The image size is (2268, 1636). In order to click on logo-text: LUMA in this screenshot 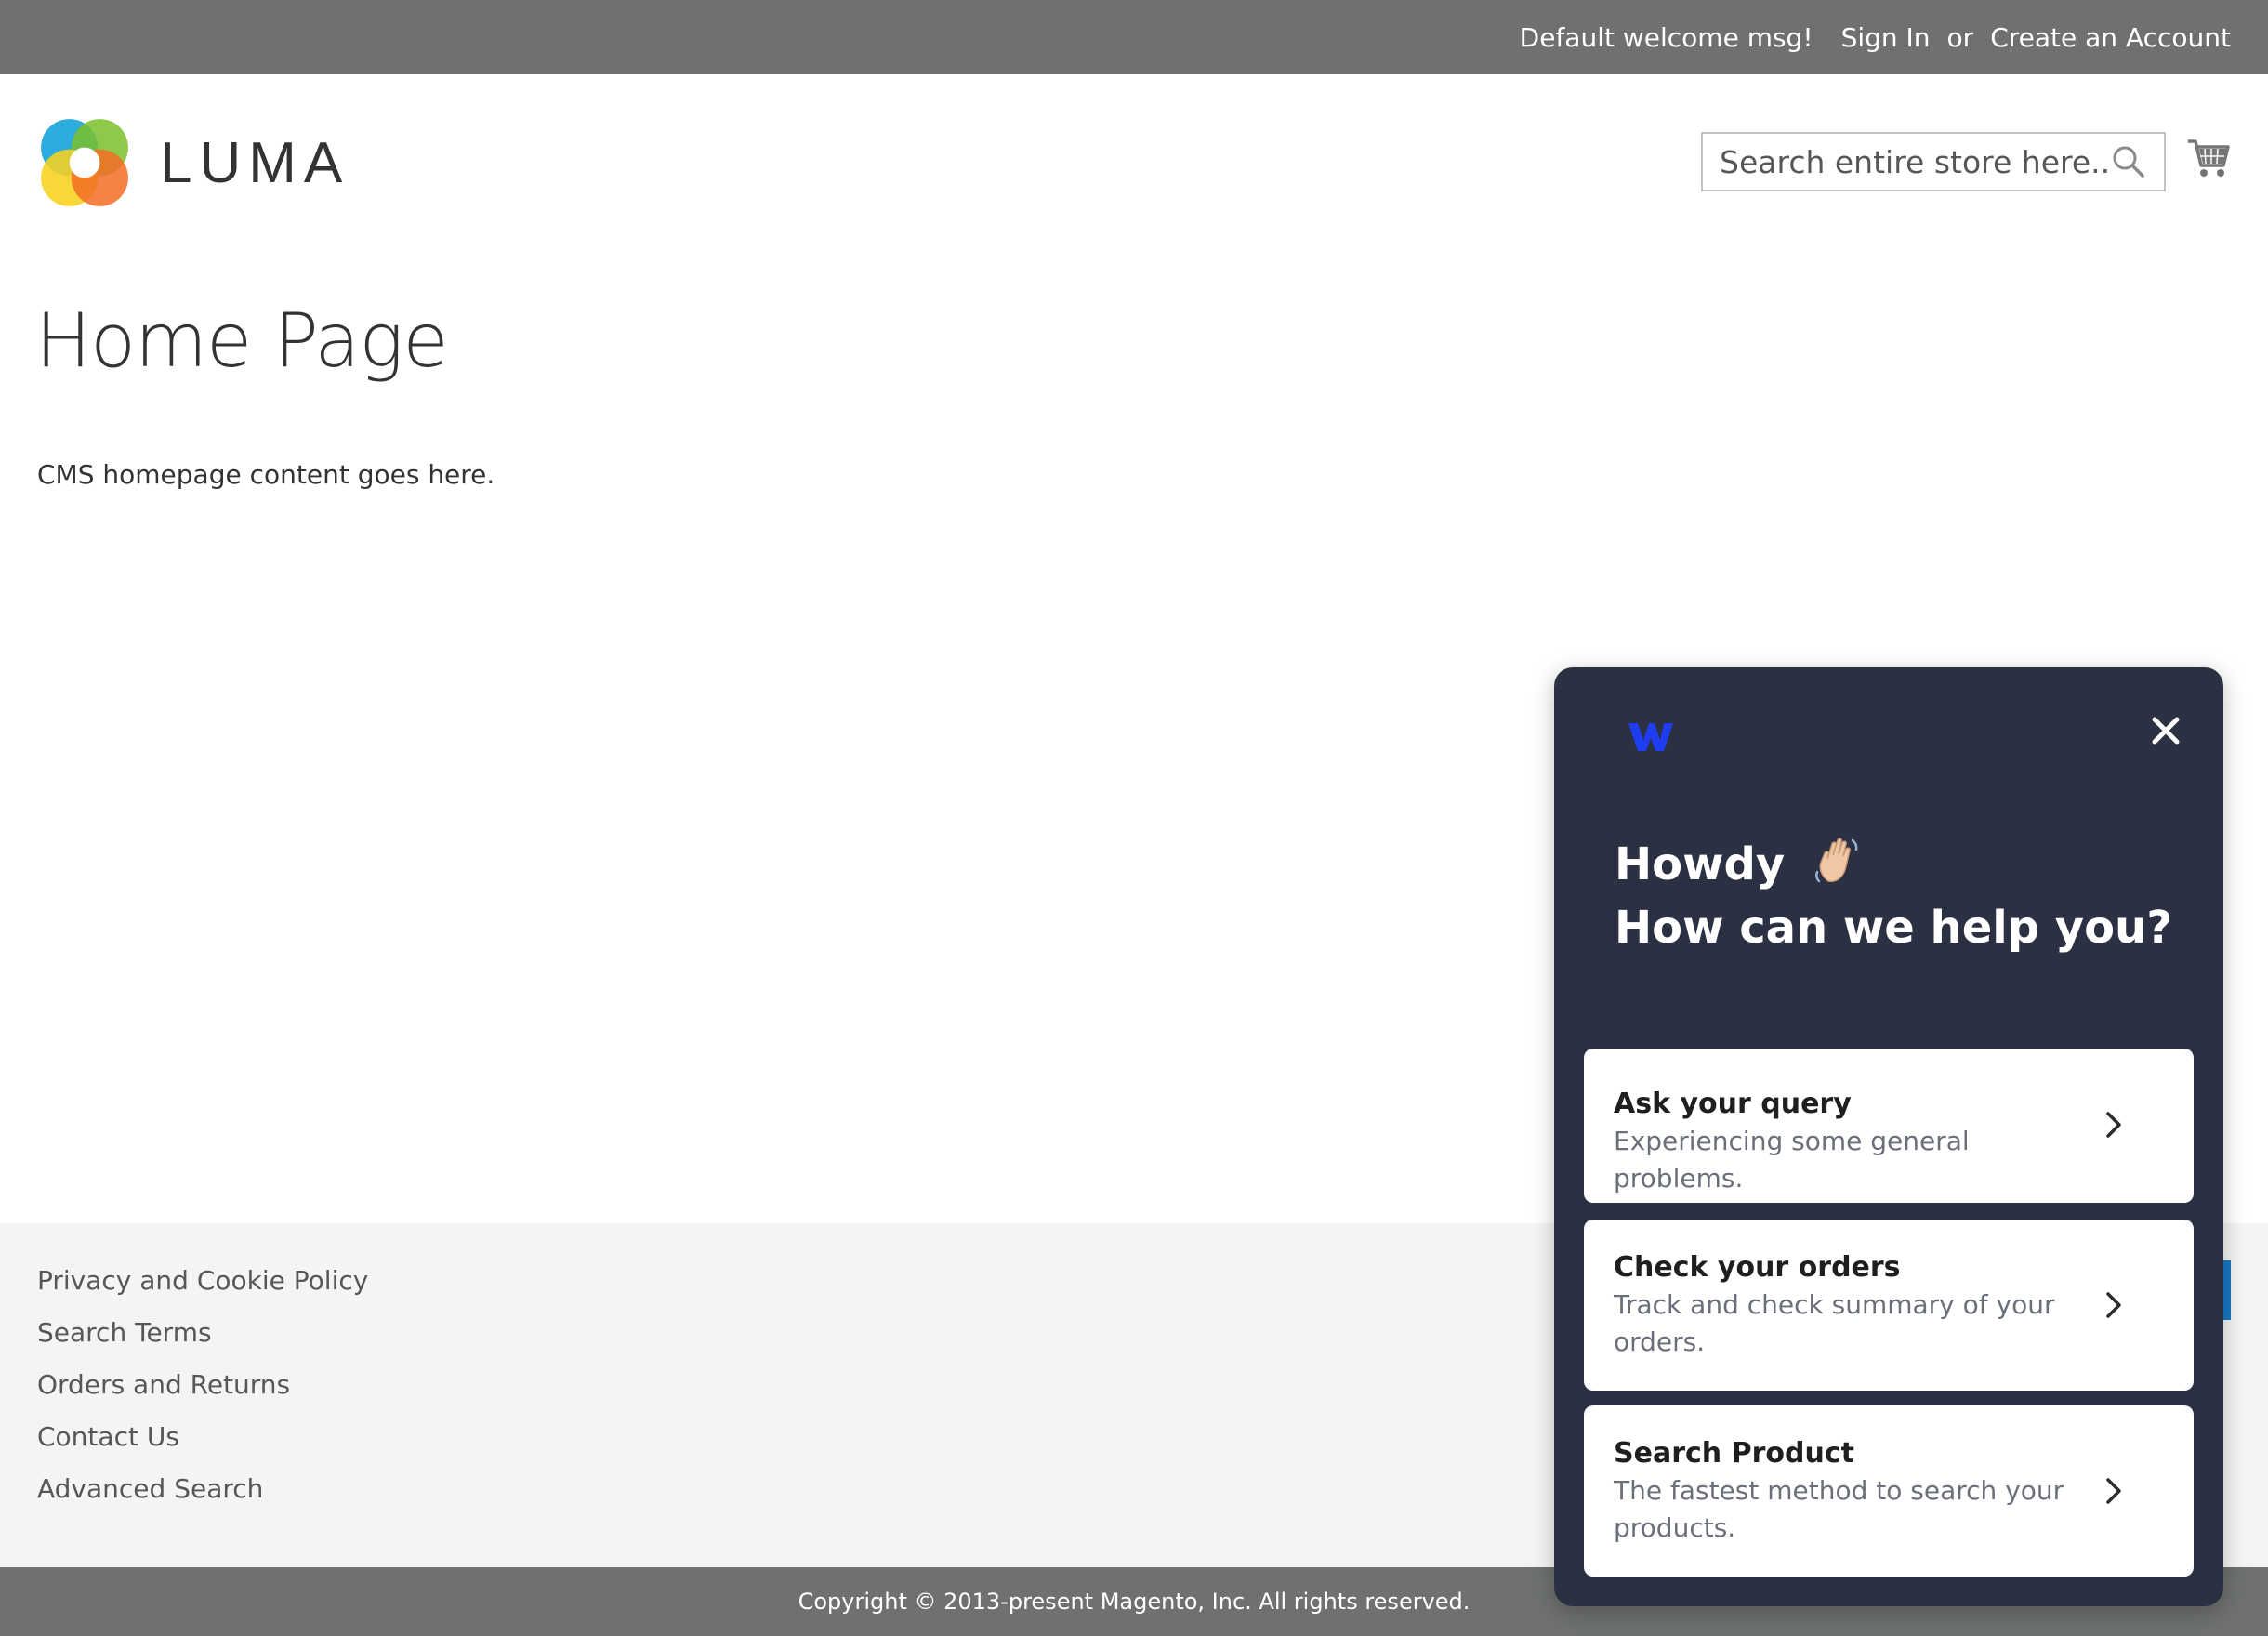, I will do `click(255, 163)`.